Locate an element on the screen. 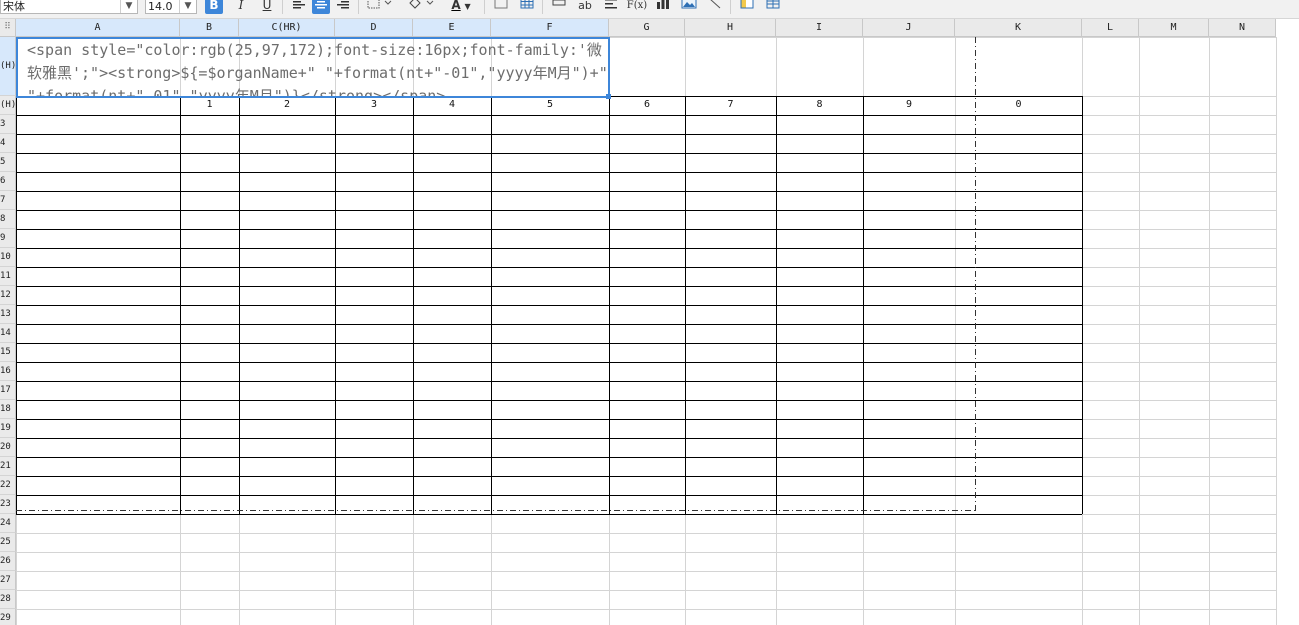  column-icon is located at coordinates (773, 7).